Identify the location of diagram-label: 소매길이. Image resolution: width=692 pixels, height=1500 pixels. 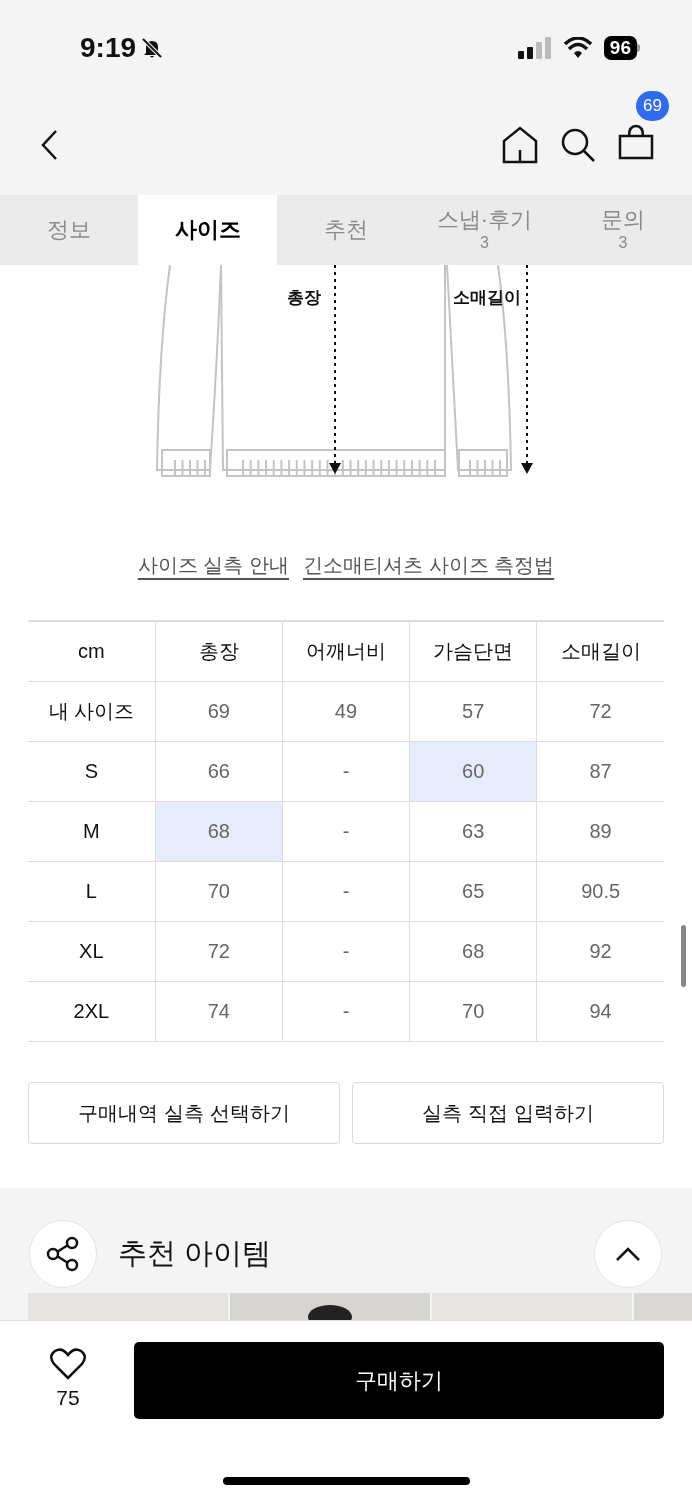
(487, 297).